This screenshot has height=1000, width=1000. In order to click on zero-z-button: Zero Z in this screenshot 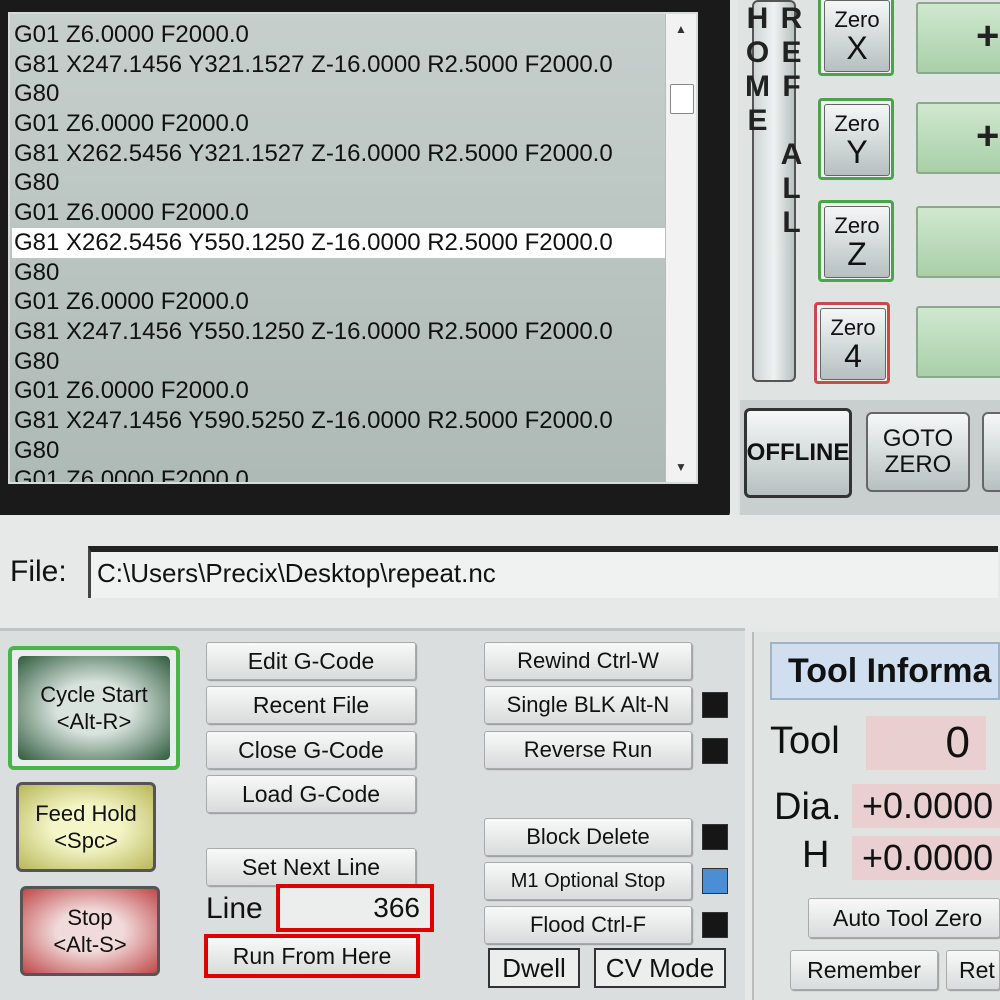, I will do `click(856, 241)`.